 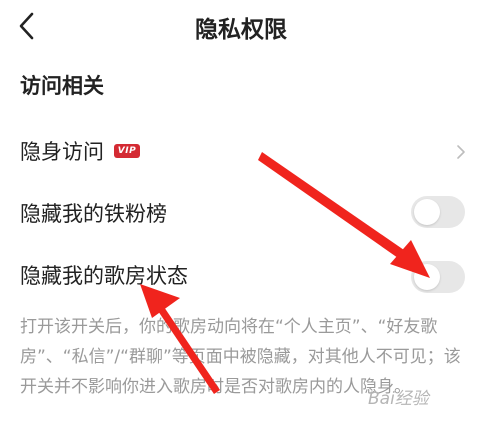 What do you see at coordinates (93, 214) in the screenshot?
I see `hide-fans-label: 隐藏我的铁粉榜` at bounding box center [93, 214].